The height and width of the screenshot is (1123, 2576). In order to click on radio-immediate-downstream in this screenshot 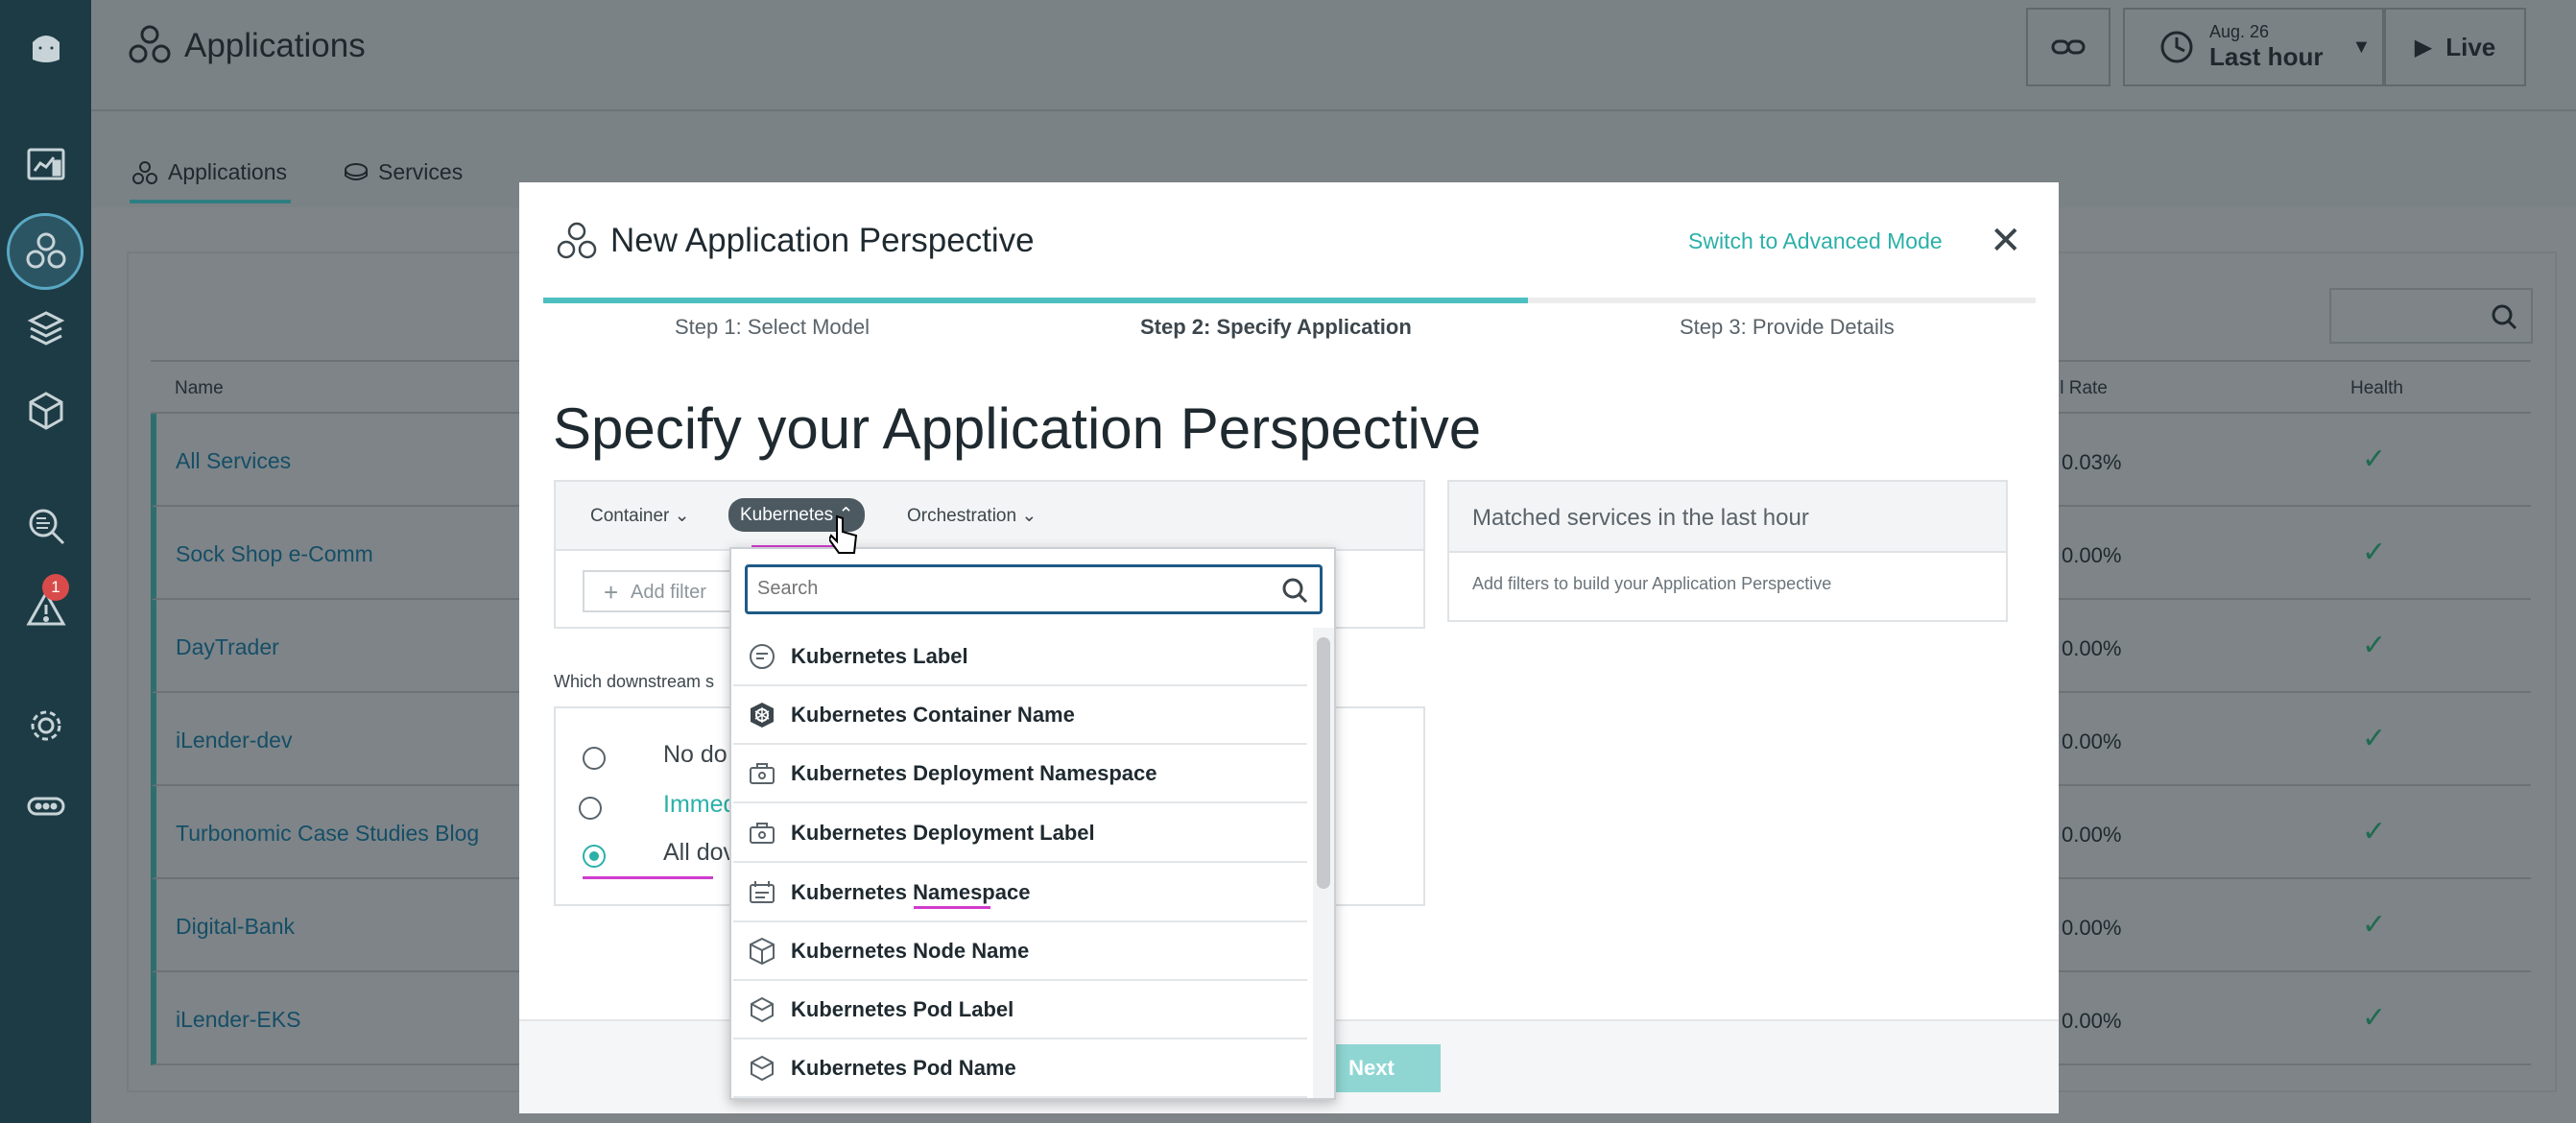, I will do `click(590, 808)`.